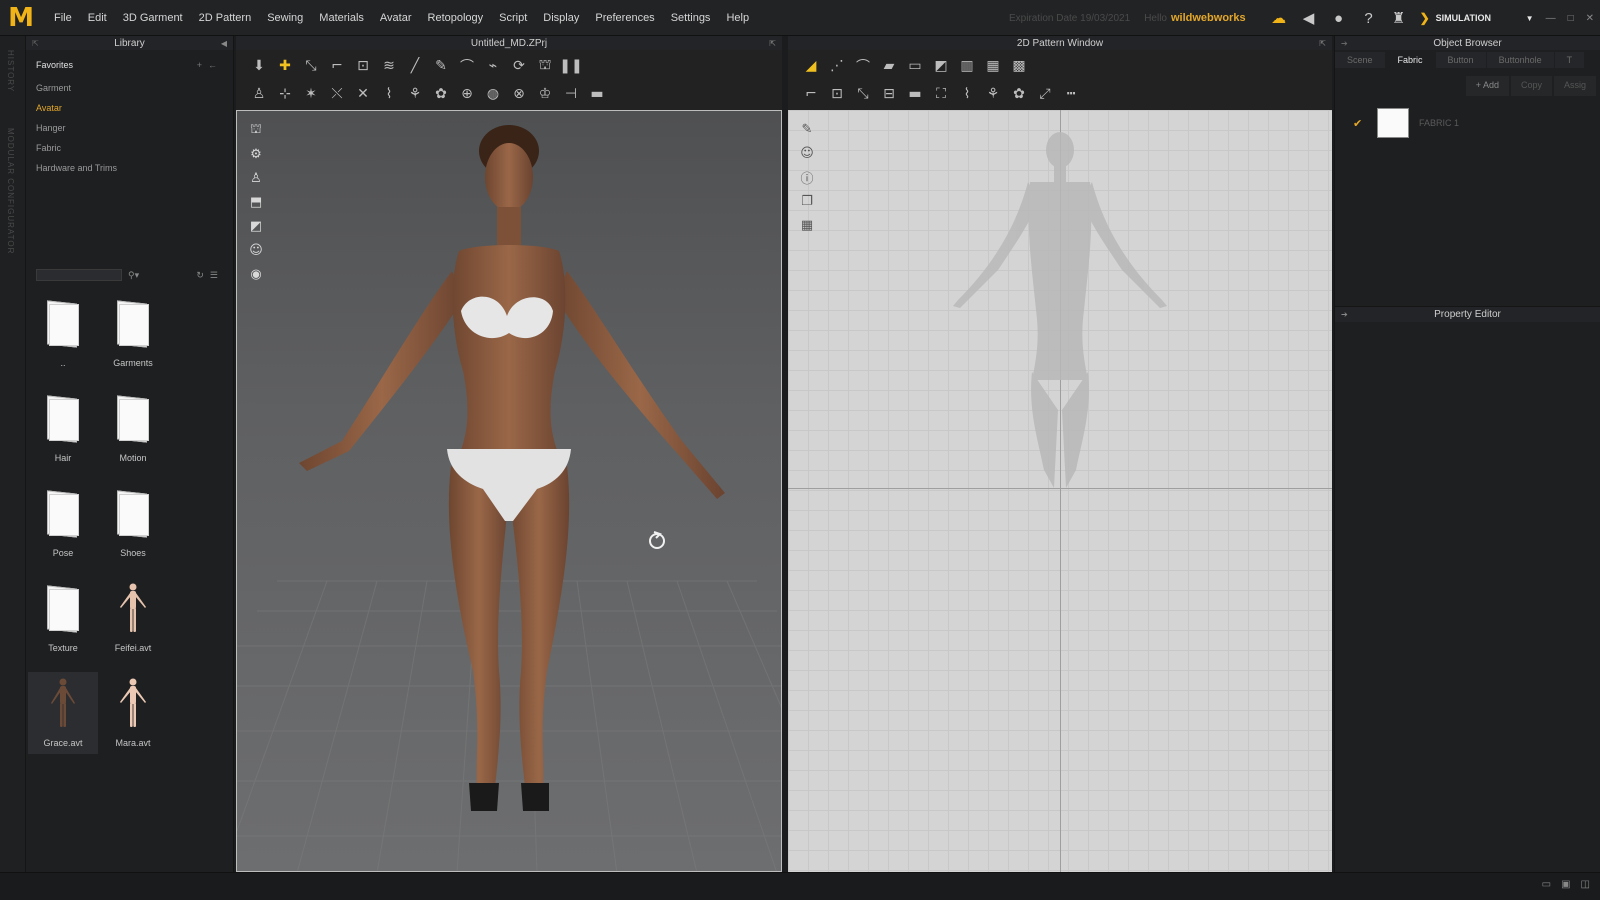 This screenshot has height=900, width=1600. Describe the element at coordinates (807, 201) in the screenshot. I see `copy-pattern-icon: ❐` at that location.